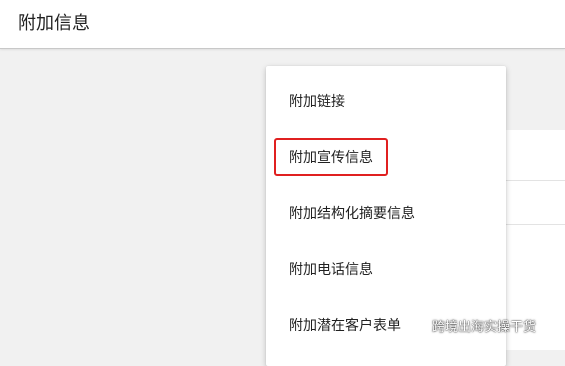 The image size is (565, 366). Describe the element at coordinates (282, 24) in the screenshot. I see `page-header: 附加信息` at that location.